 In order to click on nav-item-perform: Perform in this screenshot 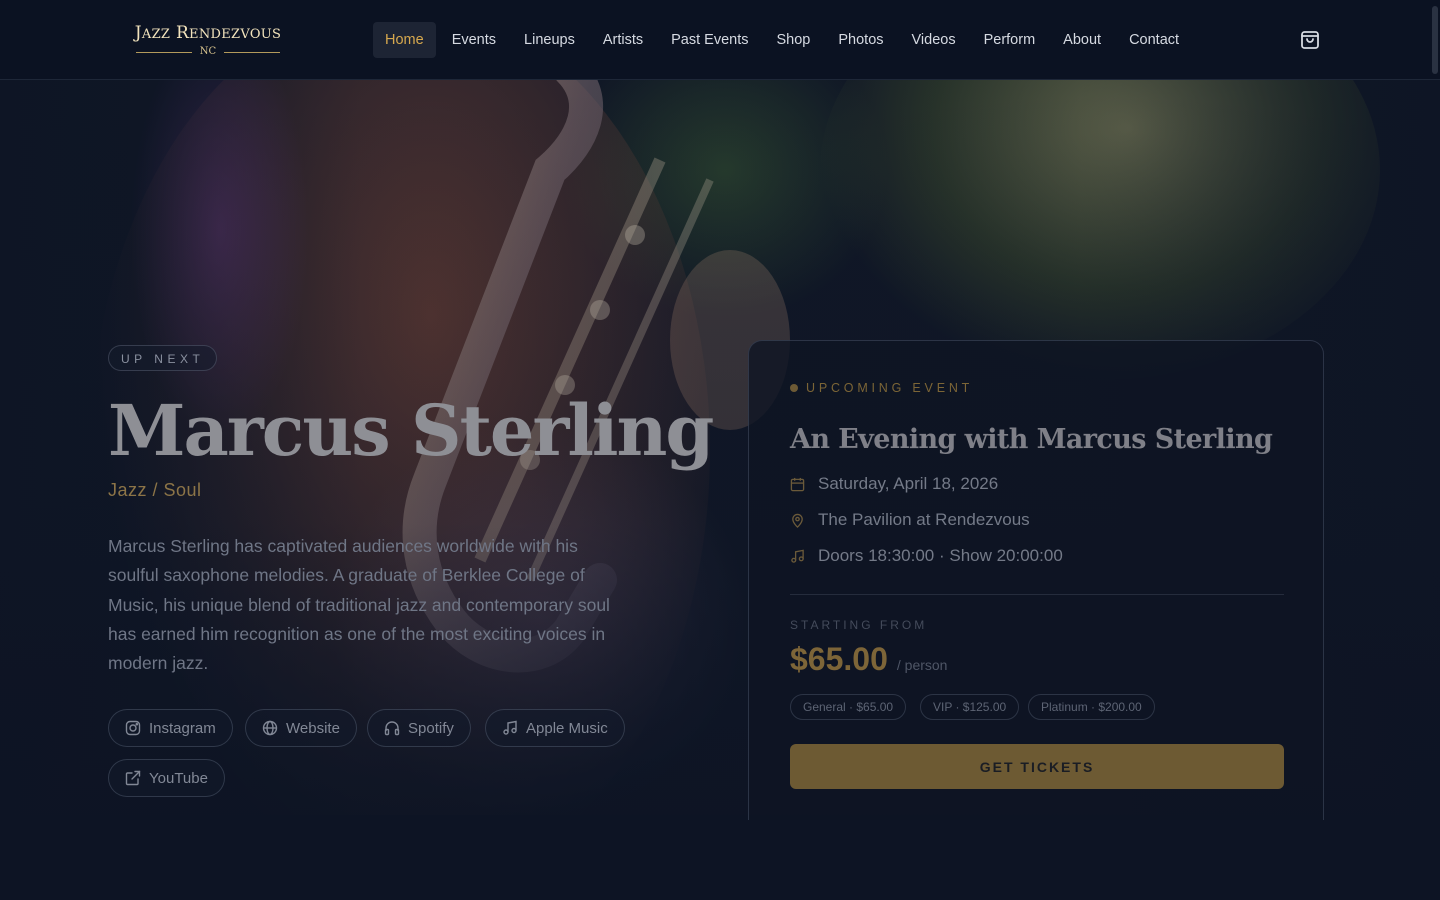, I will do `click(1010, 40)`.